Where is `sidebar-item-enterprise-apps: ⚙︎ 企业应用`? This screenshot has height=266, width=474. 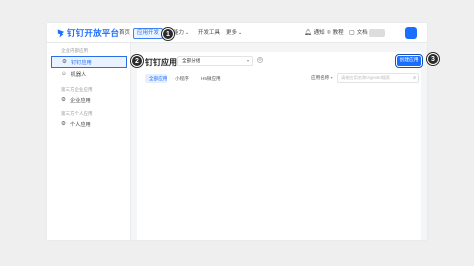 sidebar-item-enterprise-apps: ⚙︎ 企业应用 is located at coordinates (89, 100).